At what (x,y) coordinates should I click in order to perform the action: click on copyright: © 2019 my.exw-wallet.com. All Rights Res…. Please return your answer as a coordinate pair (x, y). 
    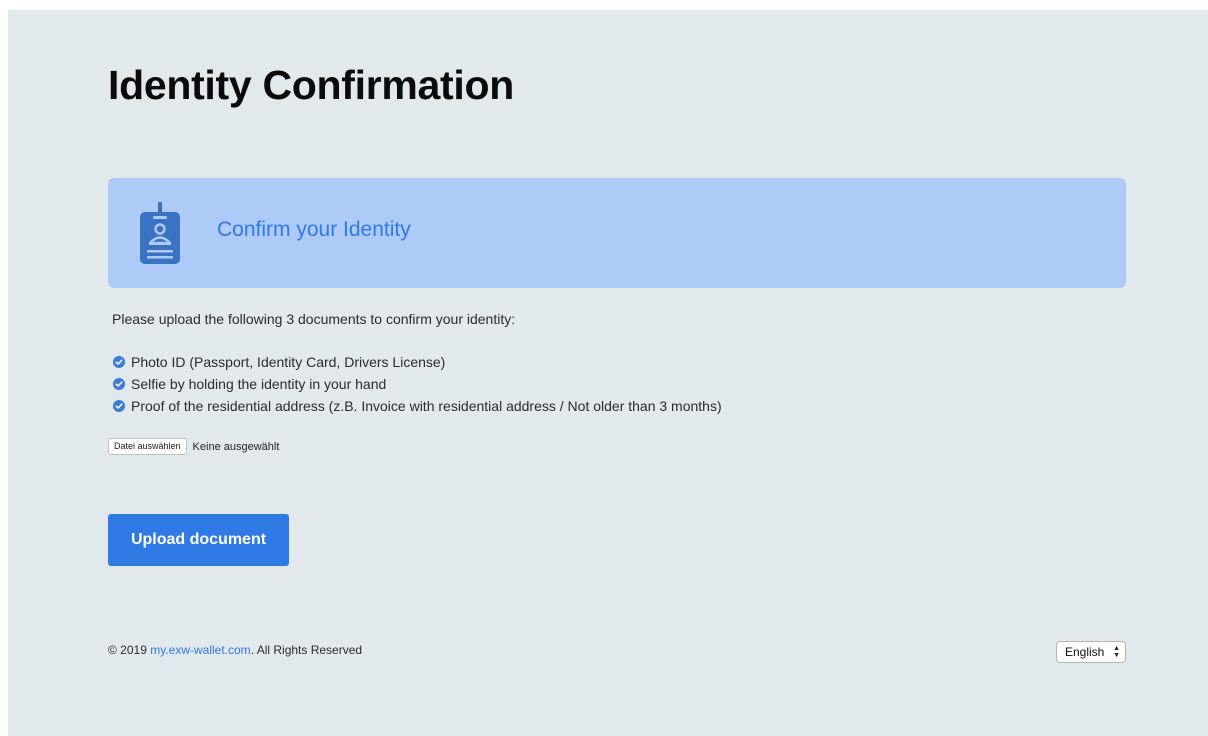
    Looking at the image, I should click on (235, 650).